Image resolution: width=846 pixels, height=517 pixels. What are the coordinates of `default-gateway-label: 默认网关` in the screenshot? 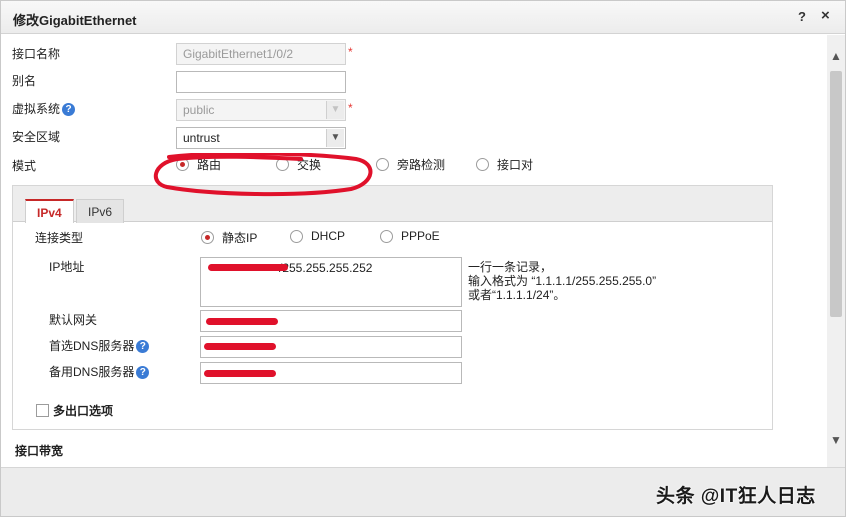 It's located at (73, 320).